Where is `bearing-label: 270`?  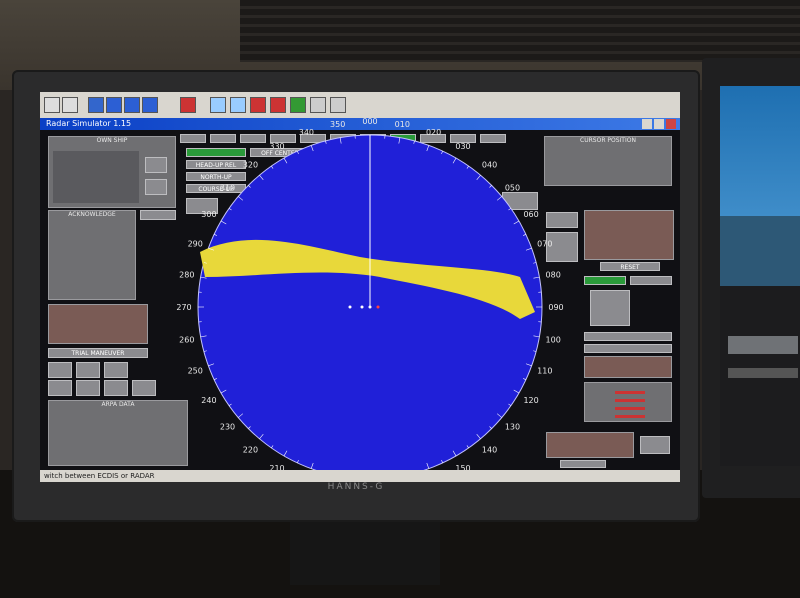 bearing-label: 270 is located at coordinates (183, 307).